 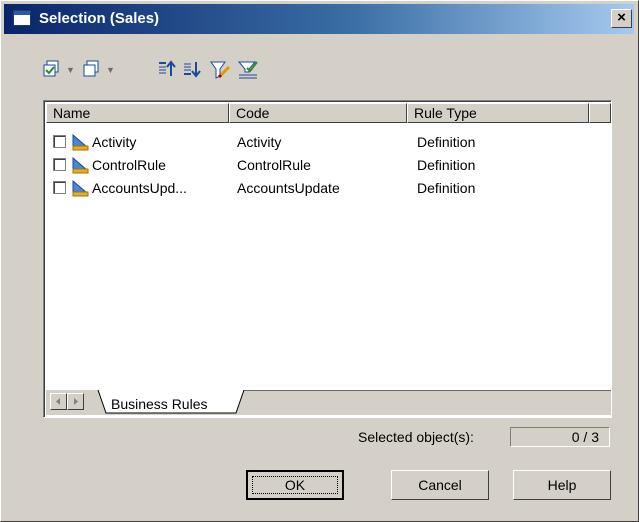 I want to click on column-header-filler, so click(x=600, y=113).